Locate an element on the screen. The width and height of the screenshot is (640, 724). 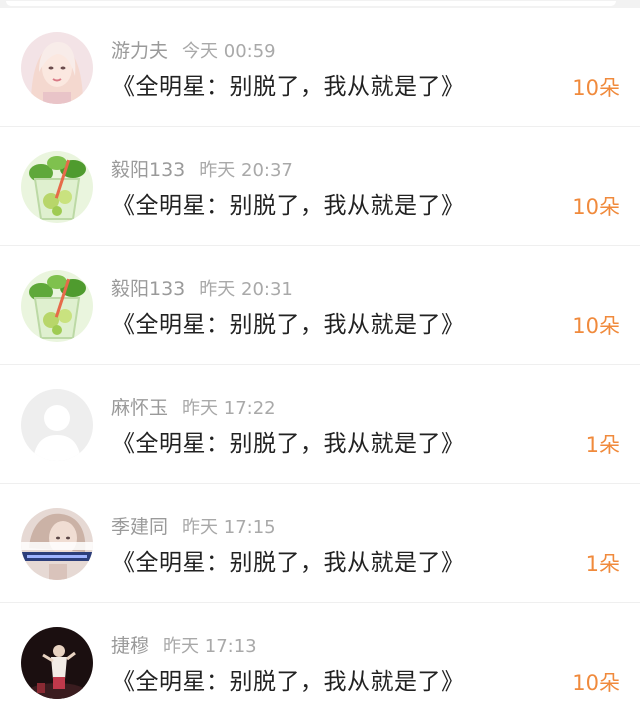
item-meta: 麻怀玉 昨天 17:22 is located at coordinates (193, 408).